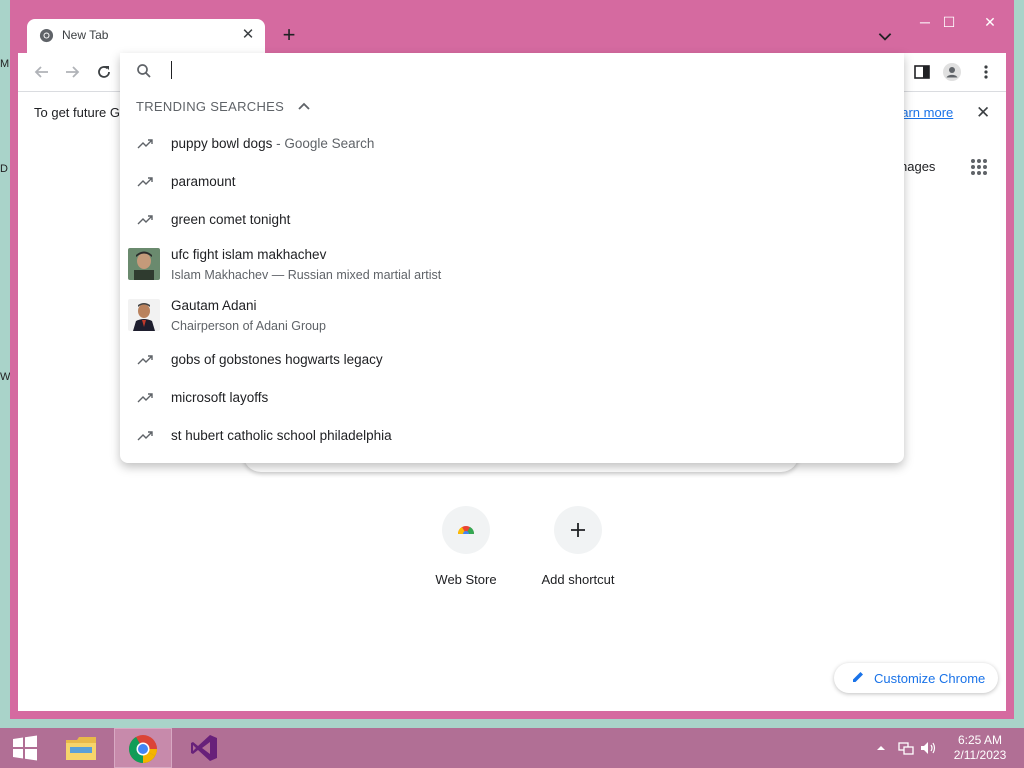 The width and height of the screenshot is (1024, 768). I want to click on system-clock: 6:25 AM 2/11/2023, so click(980, 748).